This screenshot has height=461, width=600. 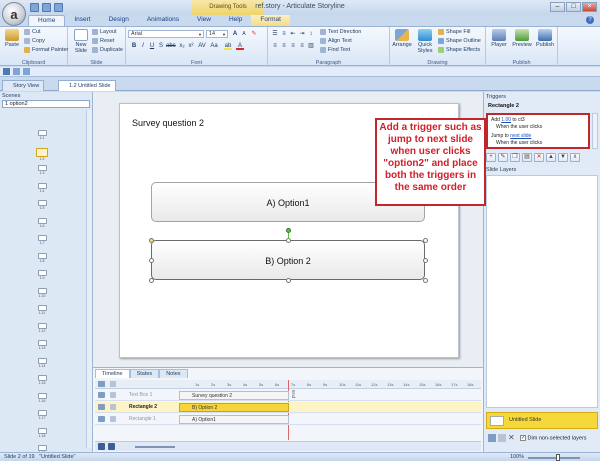 What do you see at coordinates (171, 46) in the screenshot?
I see `strikethrough-icon: abc` at bounding box center [171, 46].